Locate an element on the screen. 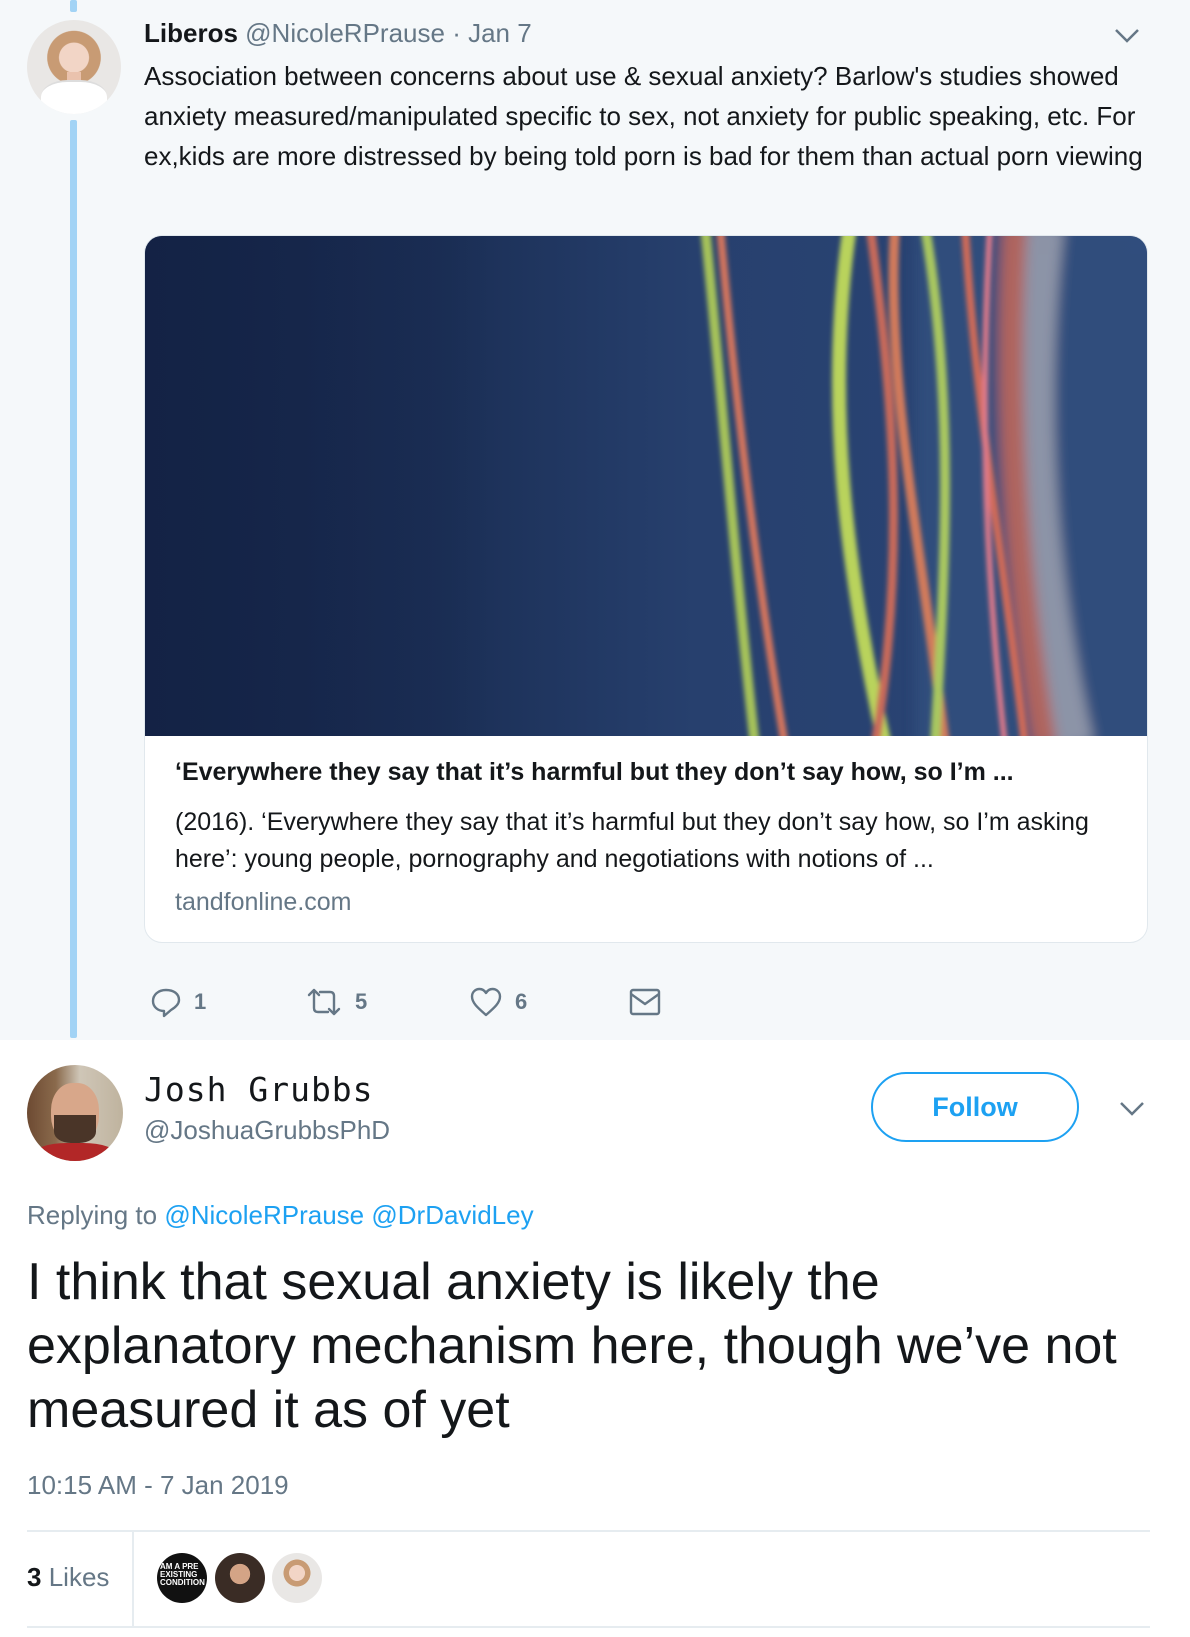 This screenshot has width=1190, height=1637. likes-count: 3 Likes is located at coordinates (68, 1577).